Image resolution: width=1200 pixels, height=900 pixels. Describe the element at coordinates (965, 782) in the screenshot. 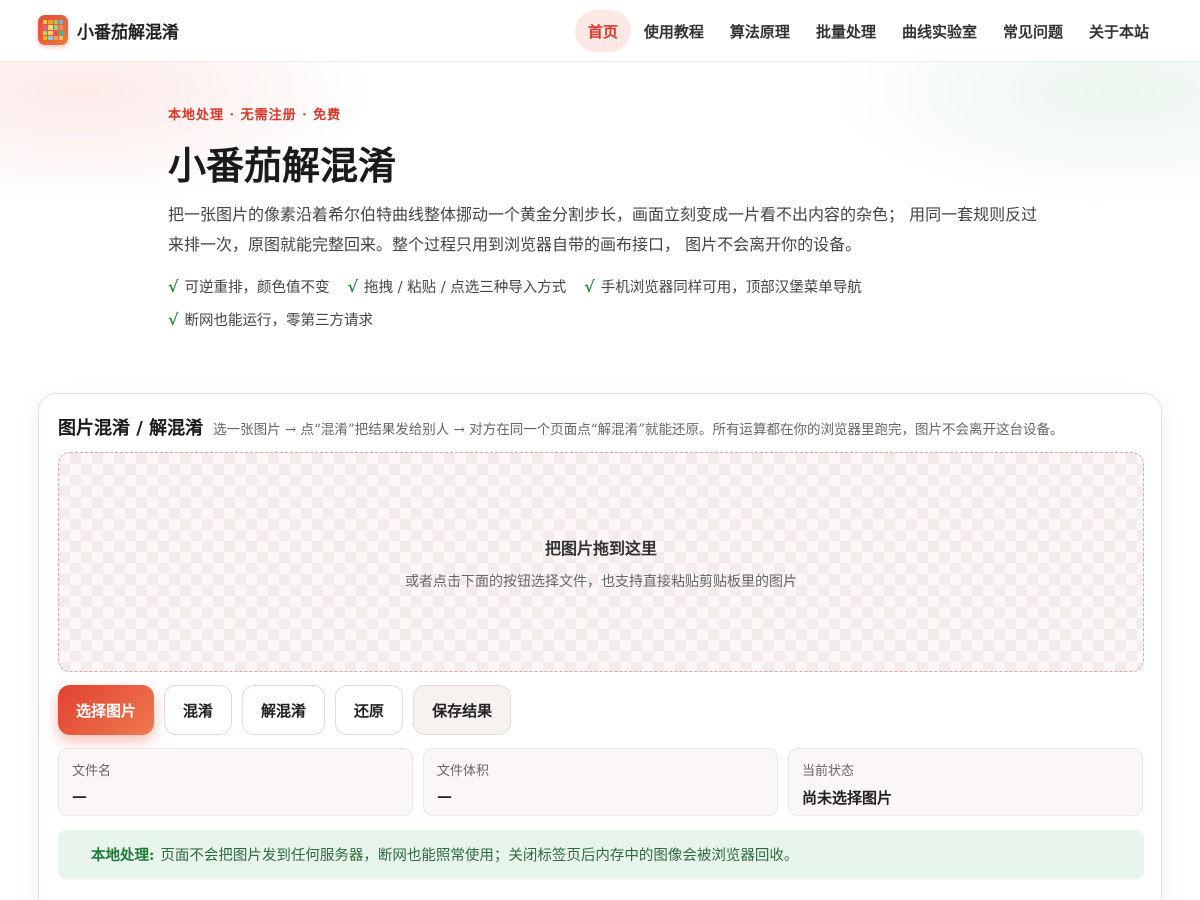

I see `stat-status: 当前状态 尚未选择图片` at that location.